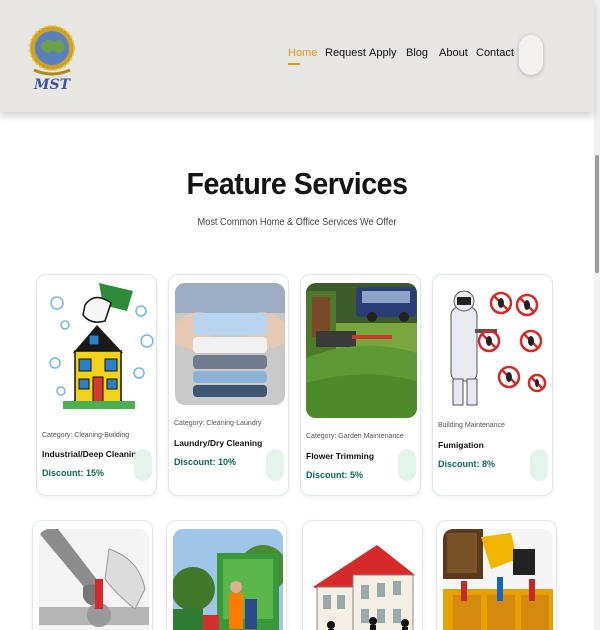  What do you see at coordinates (340, 456) in the screenshot?
I see `service-name: Flower Trimming` at bounding box center [340, 456].